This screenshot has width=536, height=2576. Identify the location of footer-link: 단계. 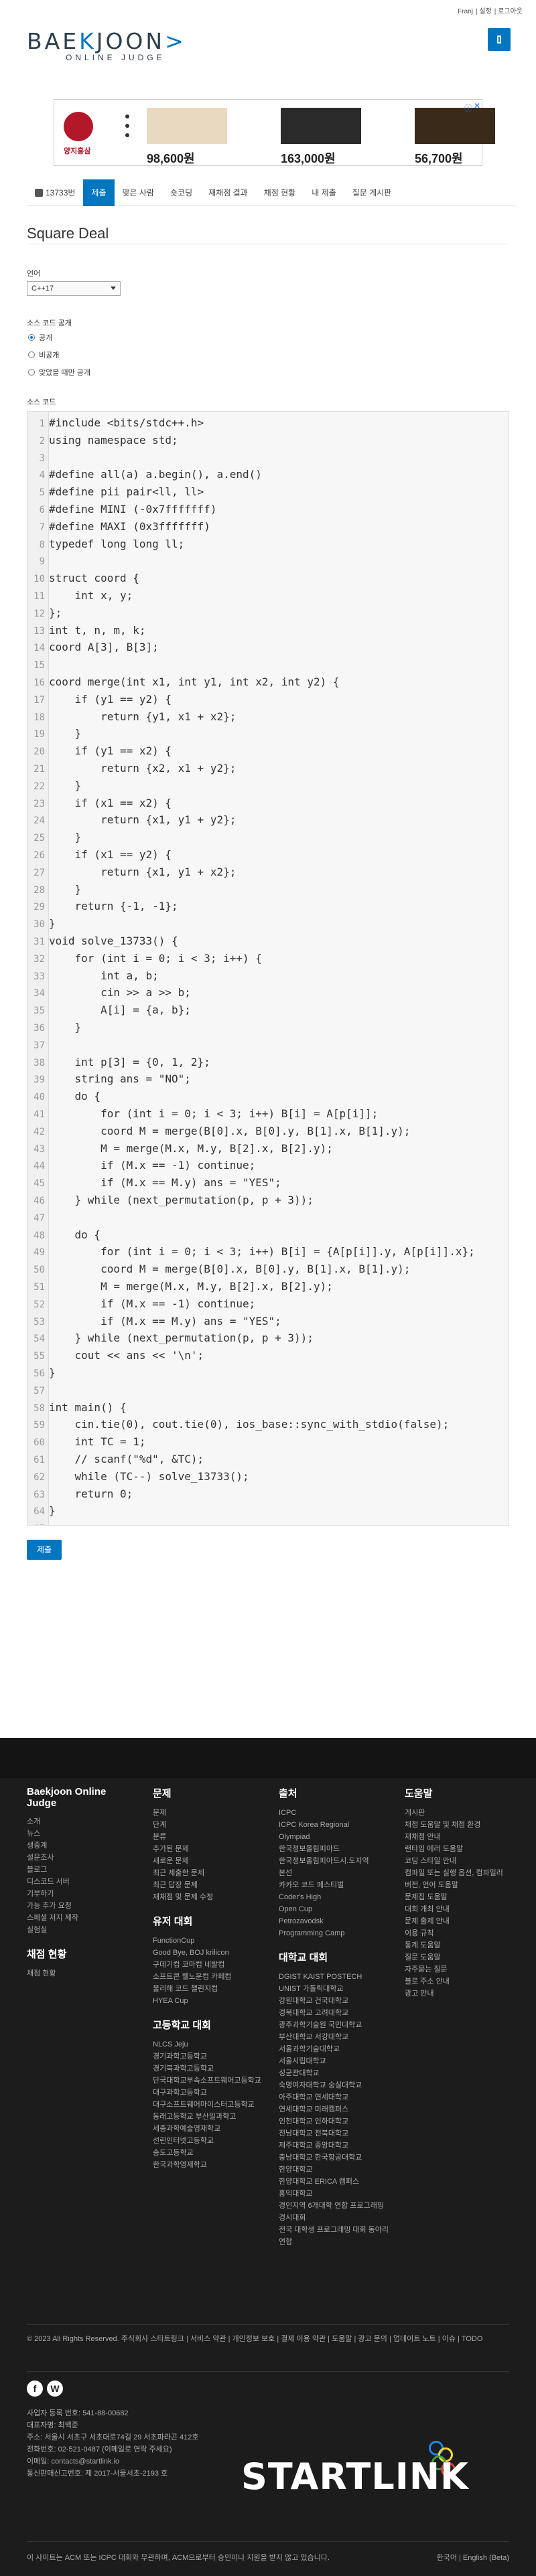
(210, 1825).